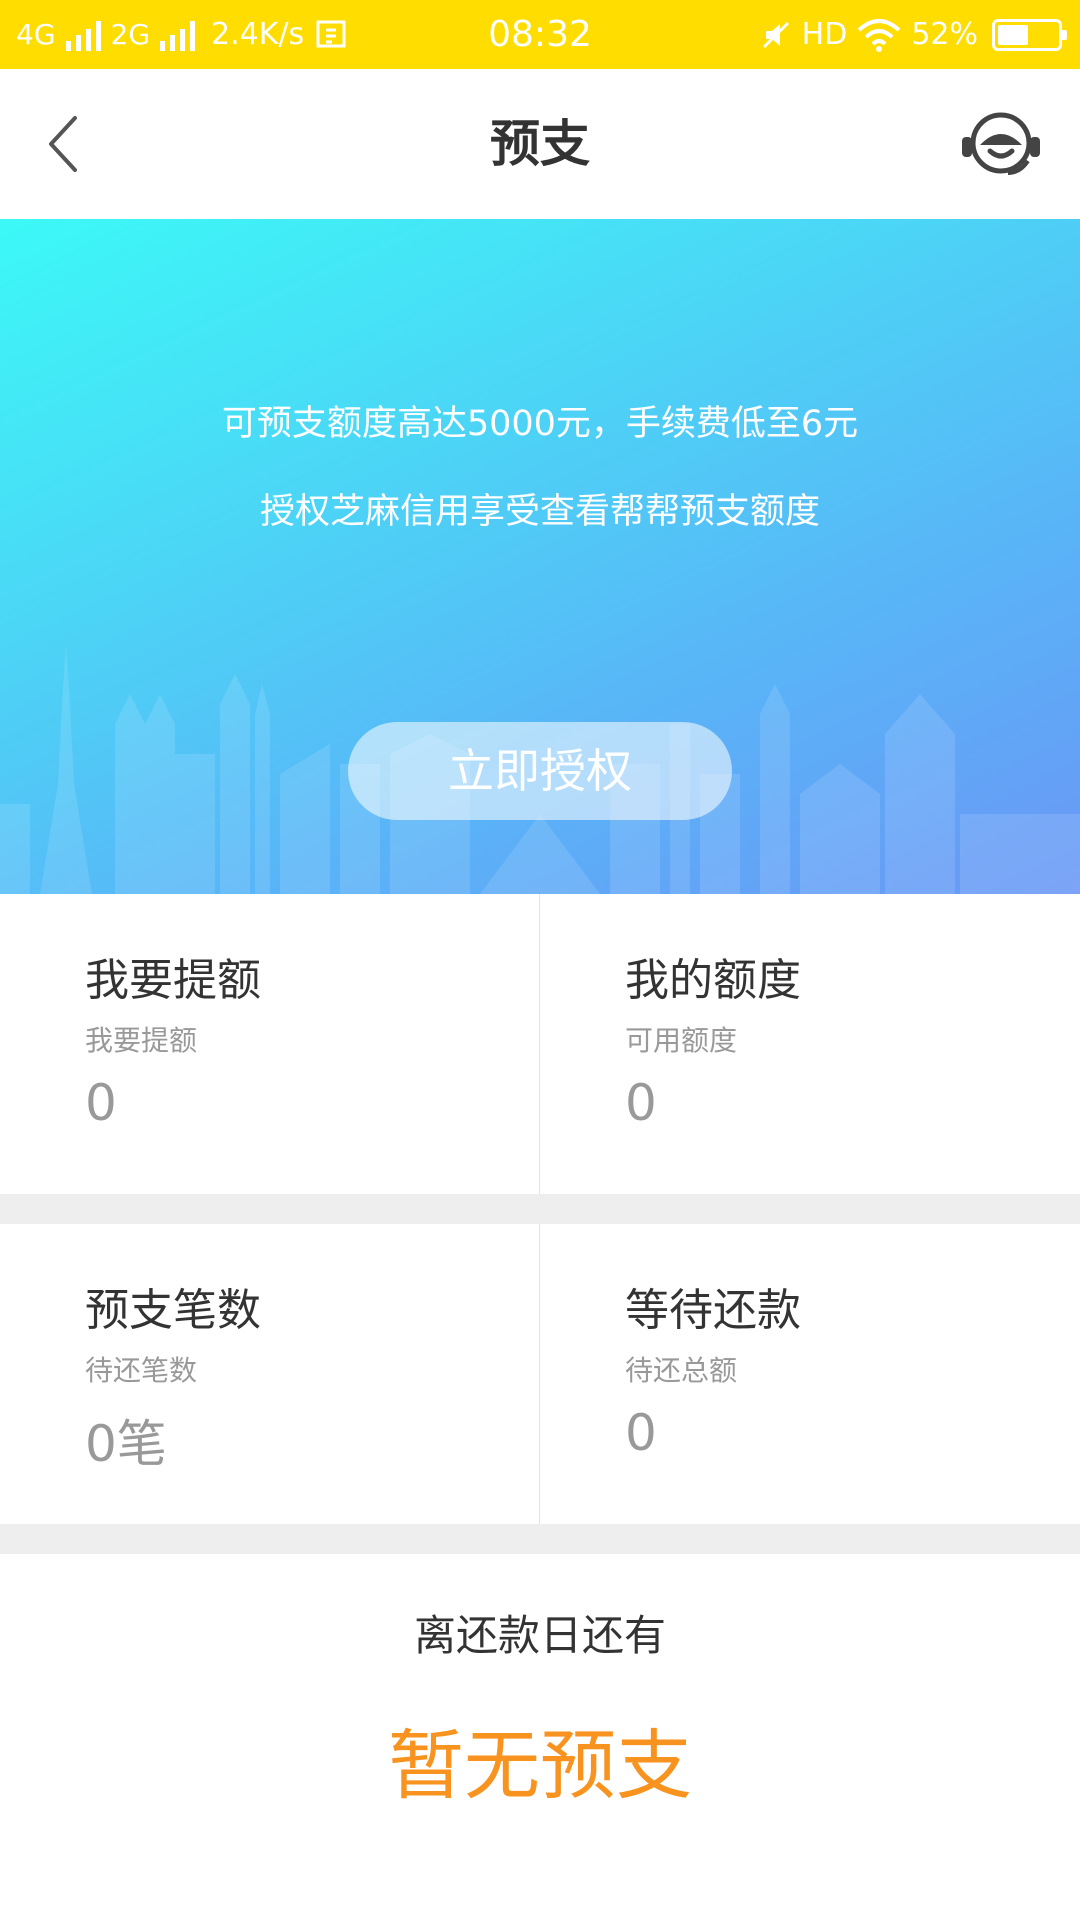 This screenshot has height=1920, width=1080. I want to click on customer-service-button, so click(1001, 145).